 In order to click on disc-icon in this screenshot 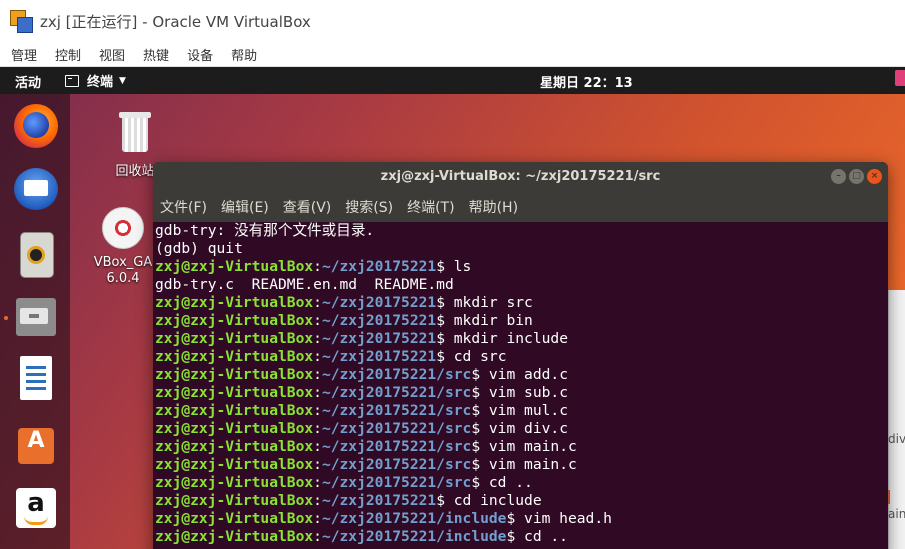, I will do `click(123, 228)`.